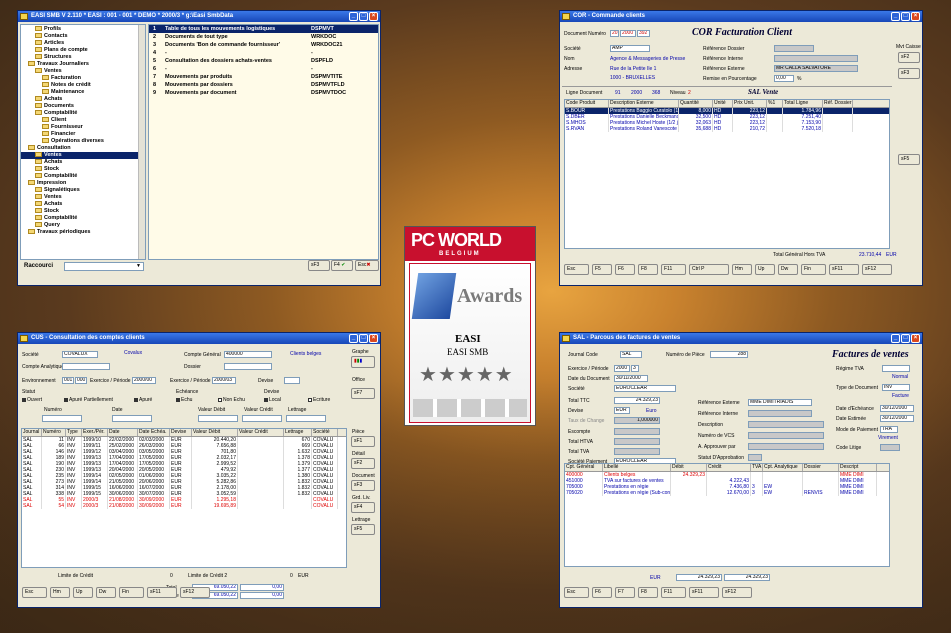  What do you see at coordinates (54, 432) in the screenshot?
I see `column-header: Numéro` at bounding box center [54, 432].